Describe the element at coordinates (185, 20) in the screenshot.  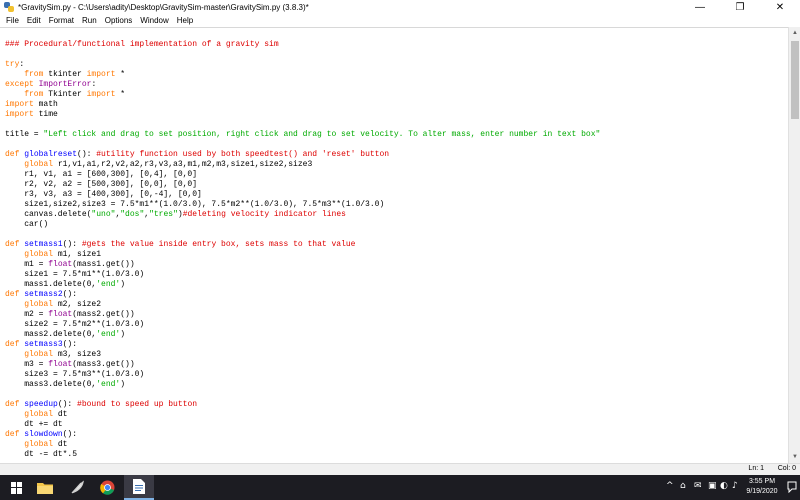
I see `menu-help: Help` at that location.